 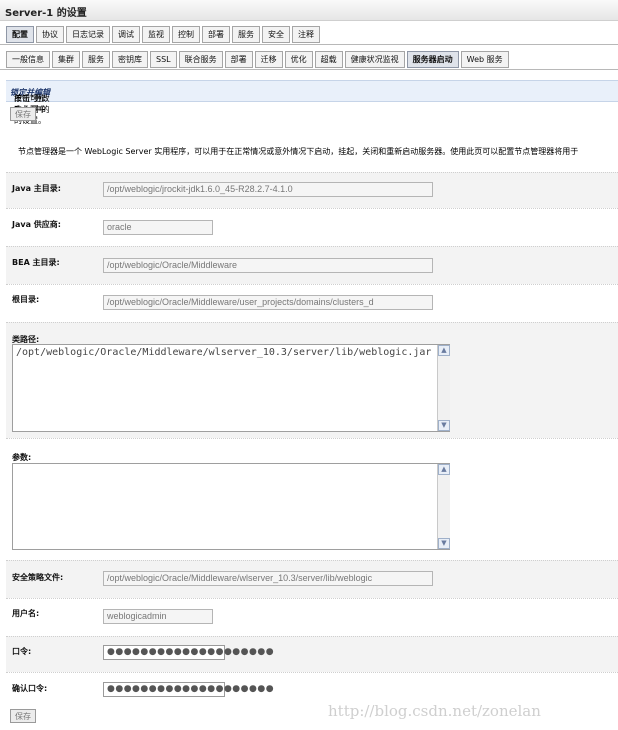 What do you see at coordinates (312, 617) in the screenshot?
I see `row-username: 用户名: weblogicadmin` at bounding box center [312, 617].